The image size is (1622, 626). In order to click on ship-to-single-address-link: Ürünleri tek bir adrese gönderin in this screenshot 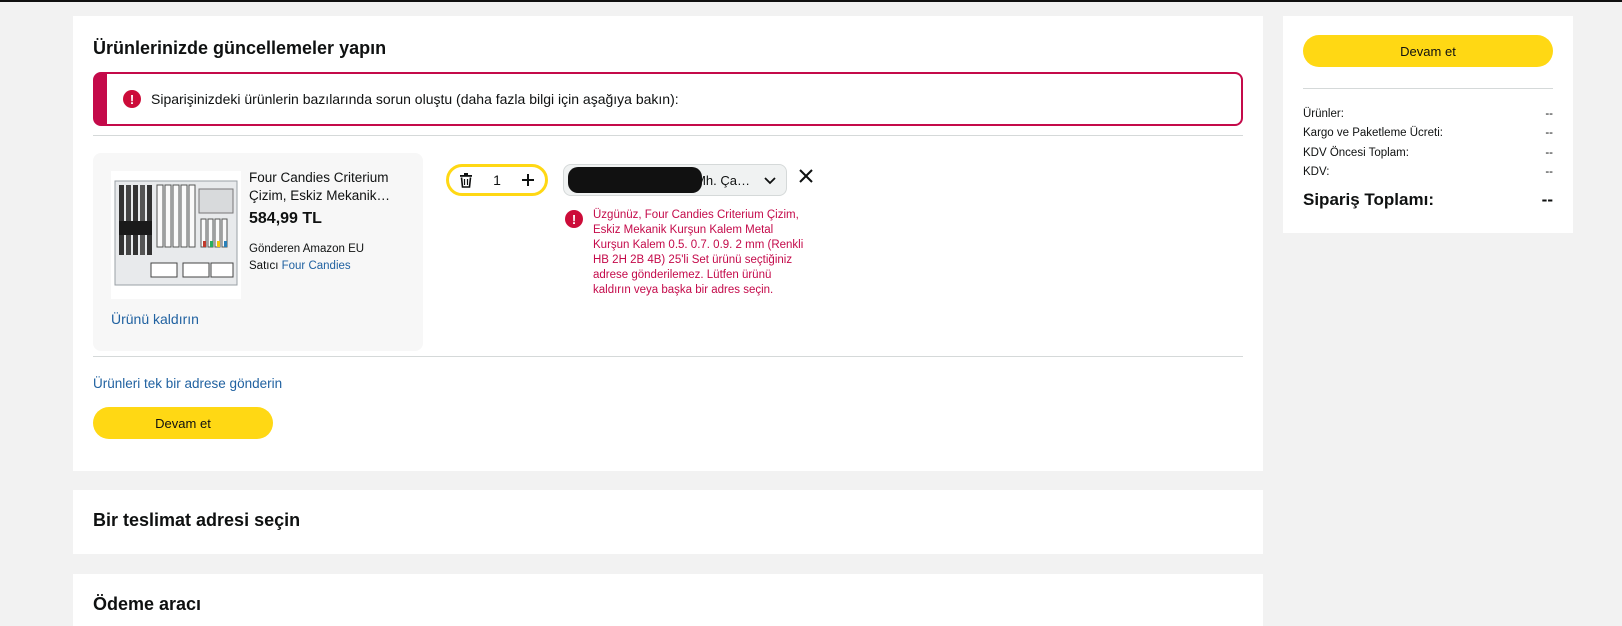, I will do `click(187, 383)`.